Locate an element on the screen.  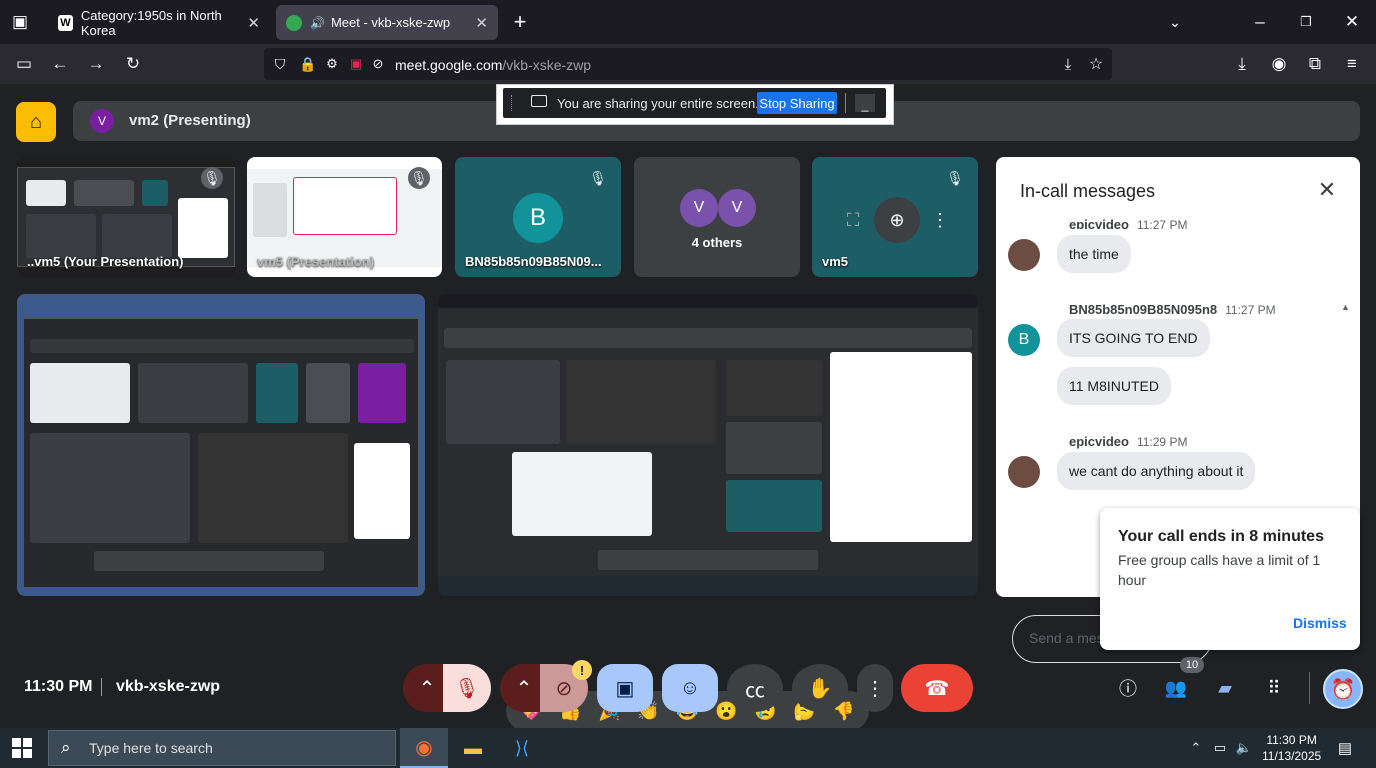
extensions-icon: ⧉ is located at coordinates (1315, 64).